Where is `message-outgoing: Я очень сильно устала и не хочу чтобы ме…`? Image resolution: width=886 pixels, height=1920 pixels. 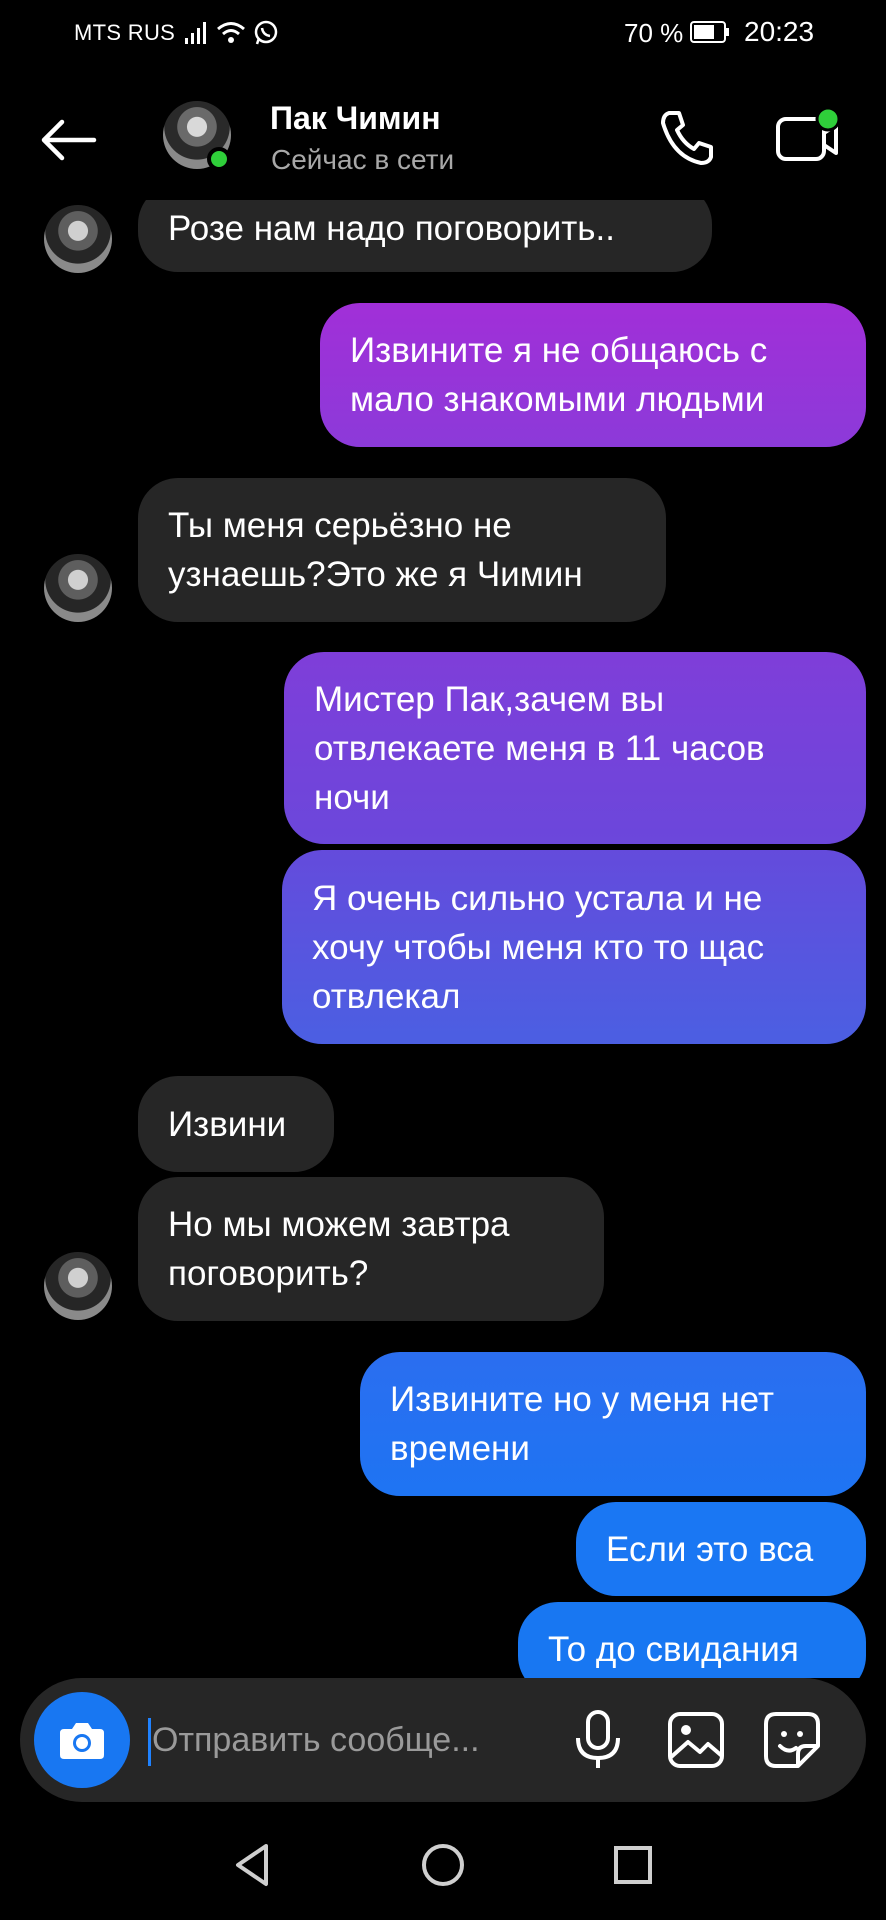 message-outgoing: Я очень сильно устала и не хочу чтобы ме… is located at coordinates (574, 947).